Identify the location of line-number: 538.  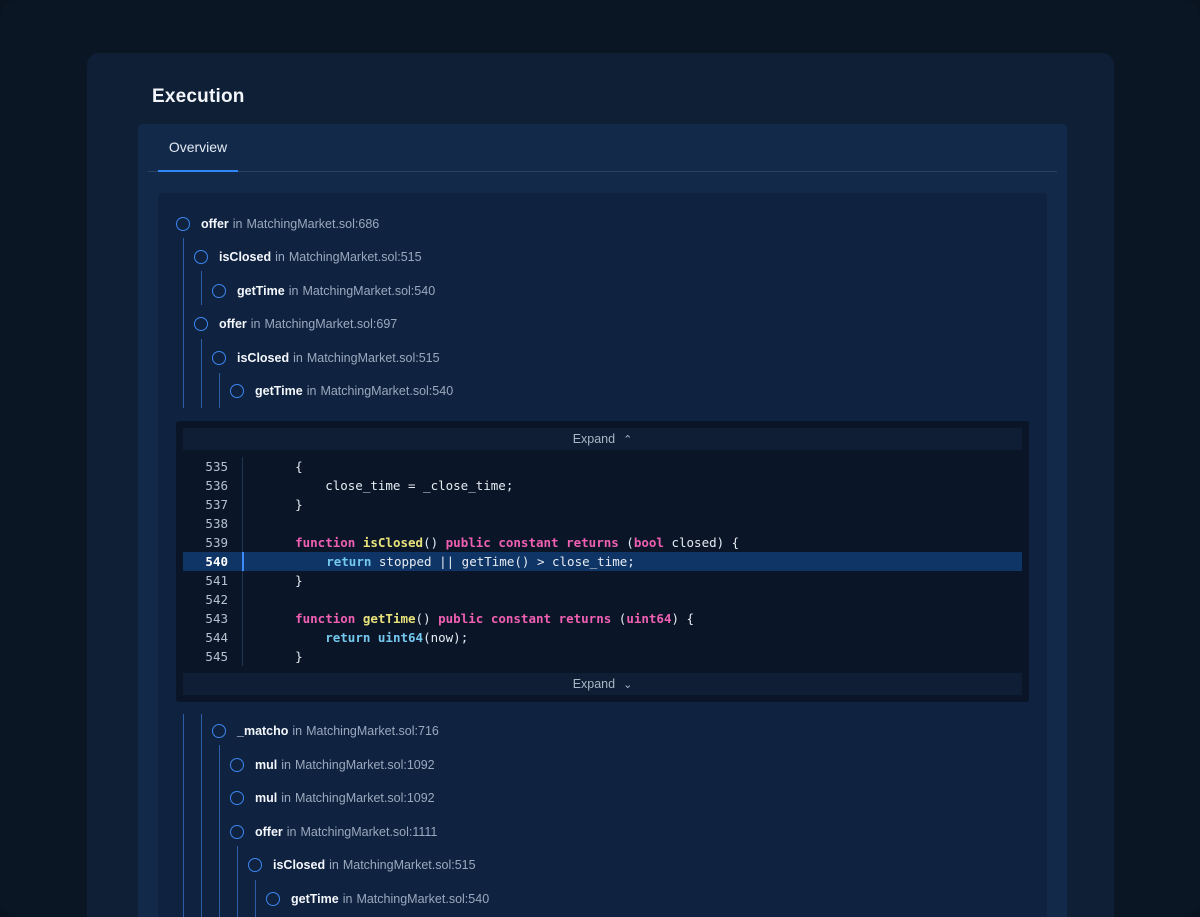
(216, 523).